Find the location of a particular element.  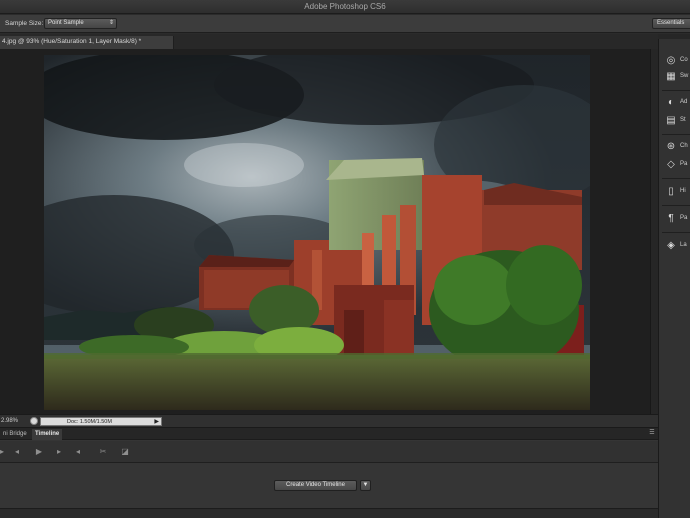

create-video-timeline-label: Create Video Timeline is located at coordinates (315, 485).